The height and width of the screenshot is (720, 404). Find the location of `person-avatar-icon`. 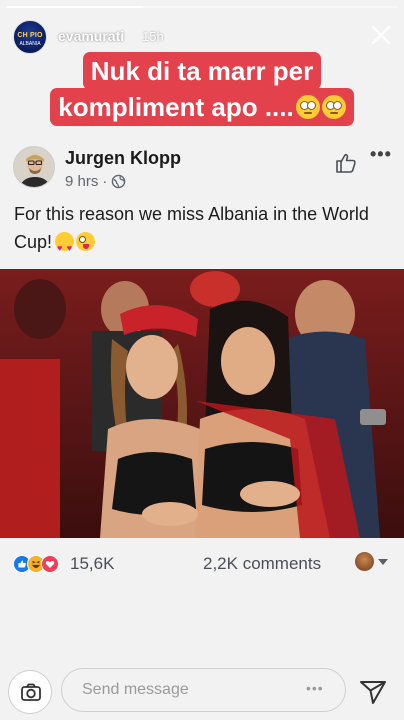

person-avatar-icon is located at coordinates (34, 167).